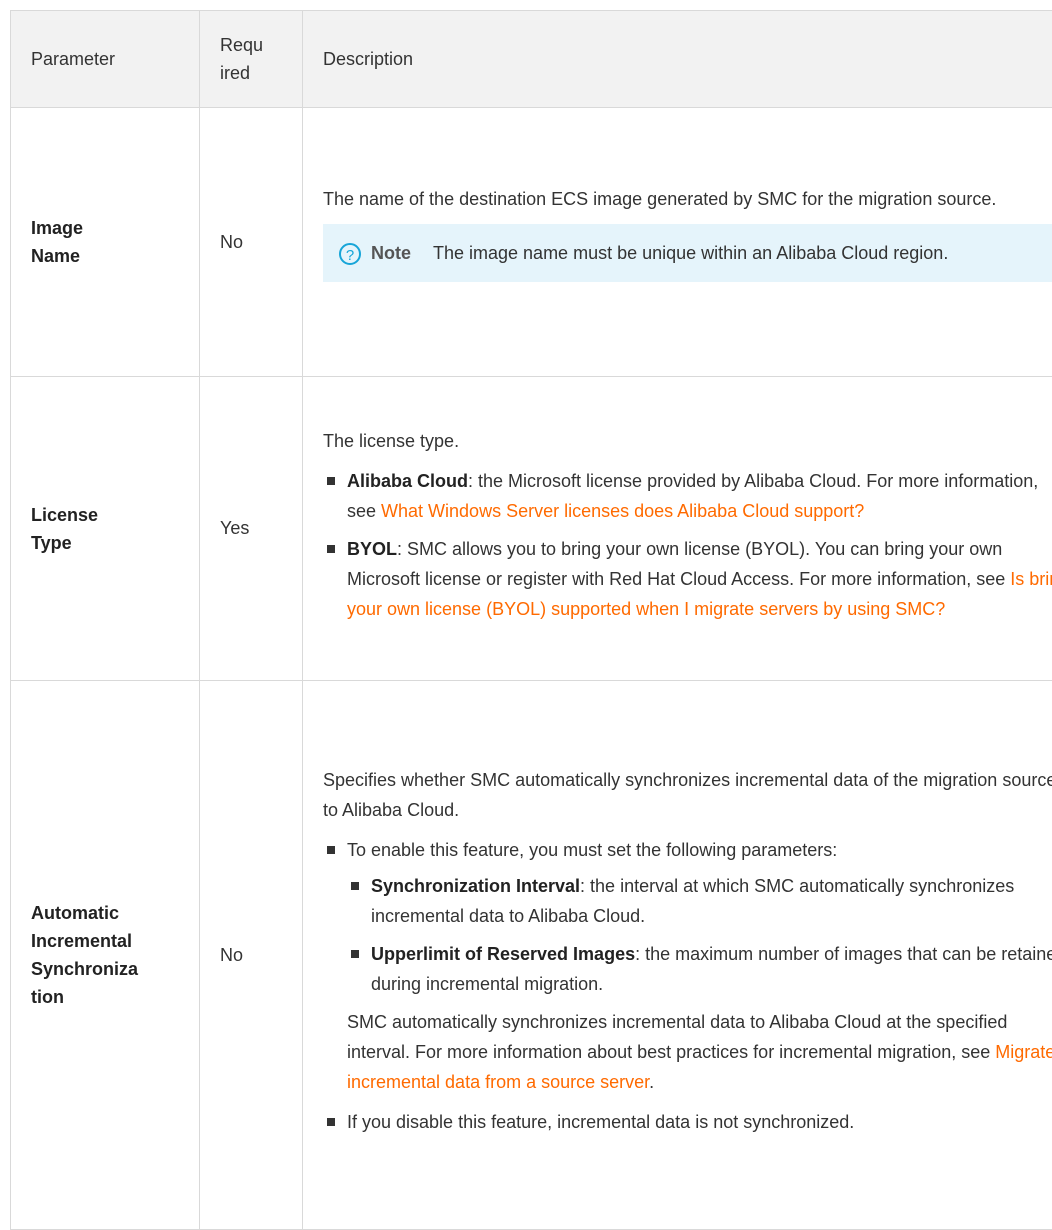  I want to click on term-label: Synchronization Interval, so click(475, 886).